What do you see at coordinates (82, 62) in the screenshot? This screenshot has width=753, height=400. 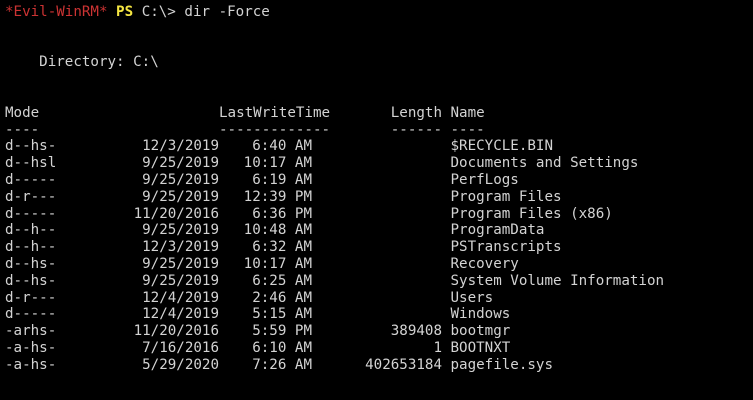 I see `directory-line: Directory: C:\` at bounding box center [82, 62].